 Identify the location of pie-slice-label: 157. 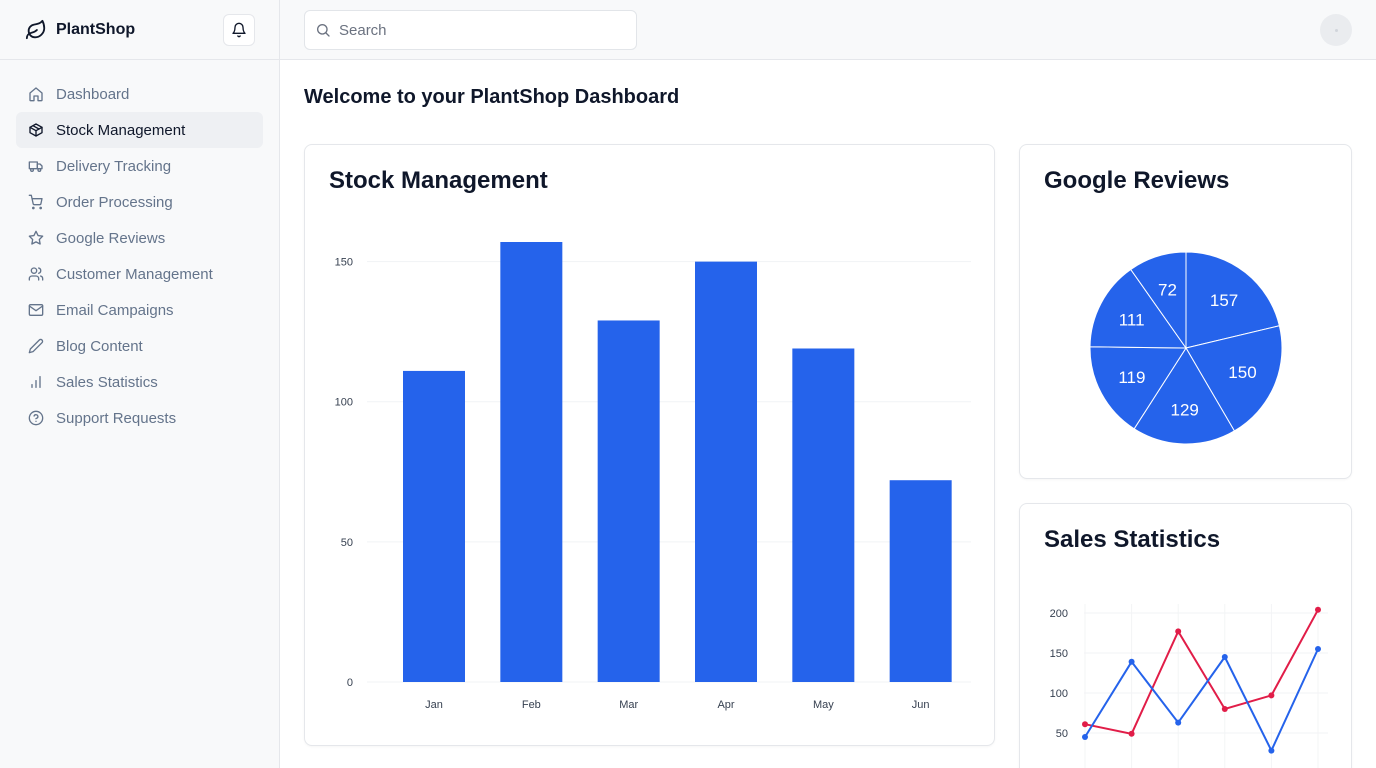
(1224, 300).